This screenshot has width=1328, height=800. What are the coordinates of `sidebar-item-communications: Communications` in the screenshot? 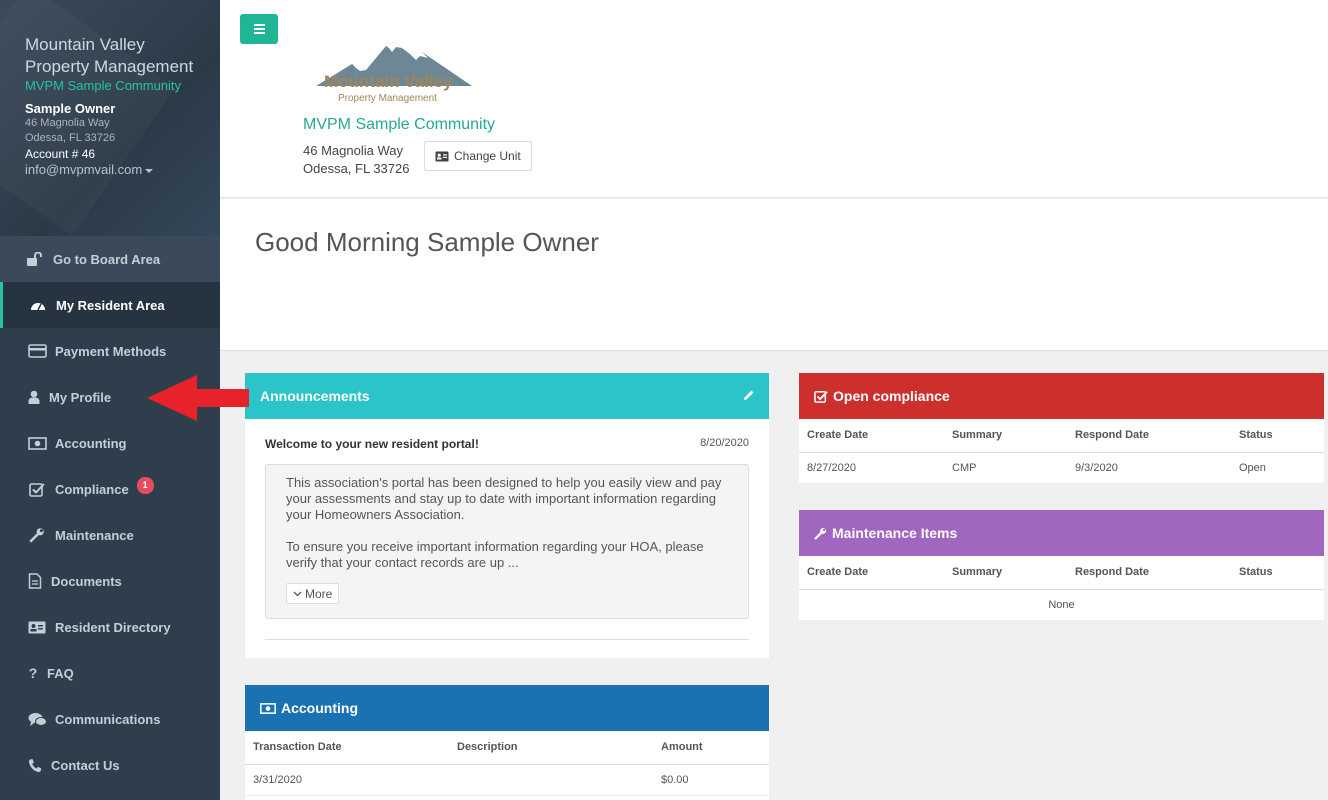 It's located at (110, 719).